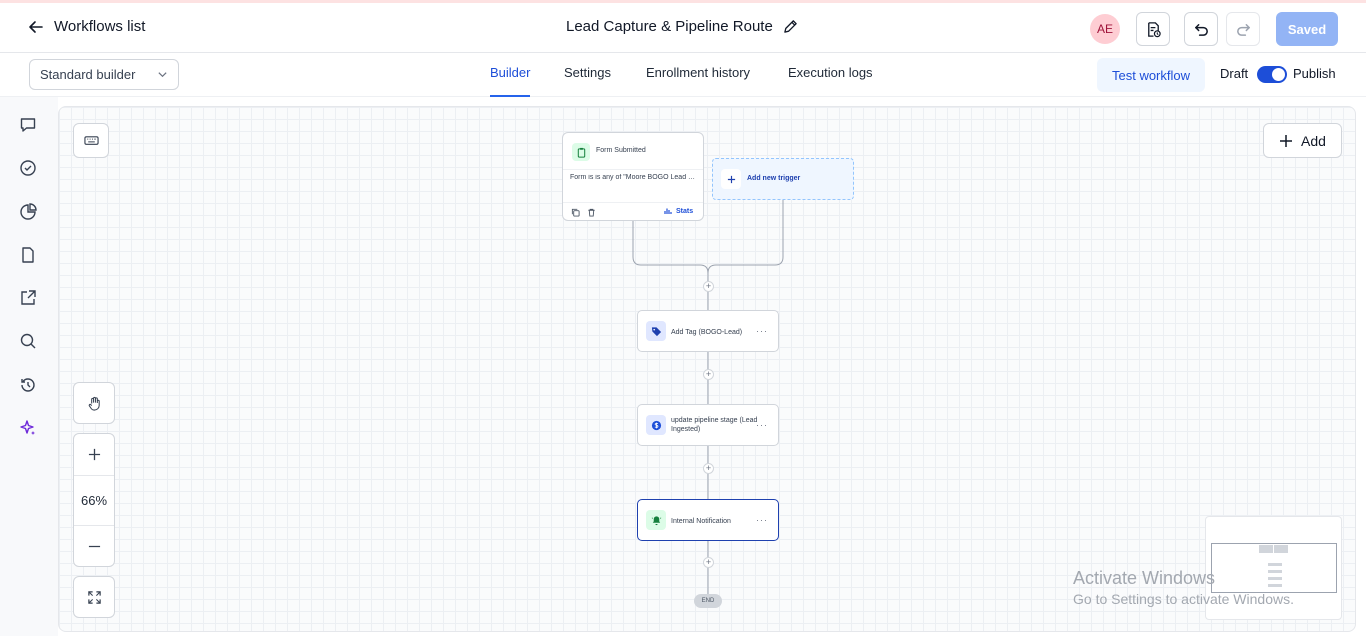  Describe the element at coordinates (587, 81) in the screenshot. I see `tab-settings: Settings` at that location.